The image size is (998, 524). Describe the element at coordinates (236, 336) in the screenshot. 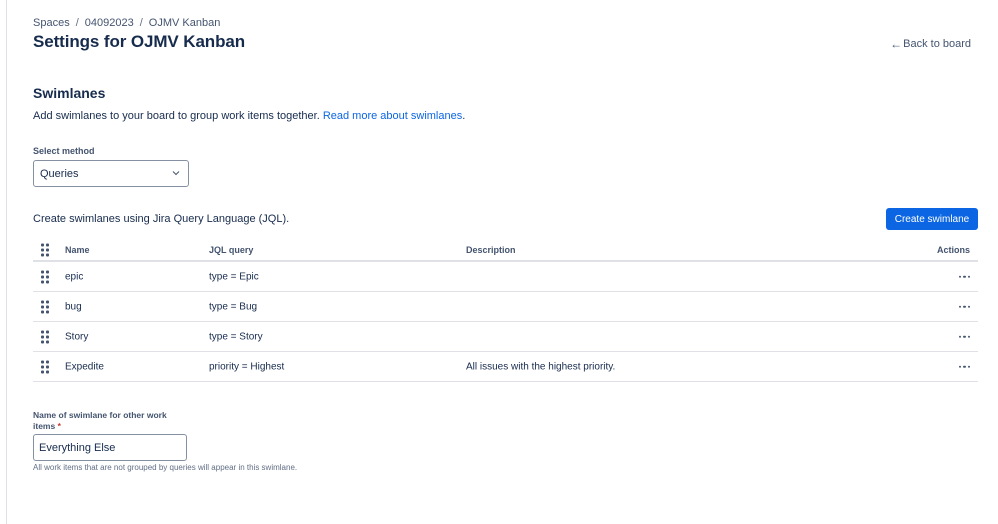

I see `row-jql: type = Story` at that location.